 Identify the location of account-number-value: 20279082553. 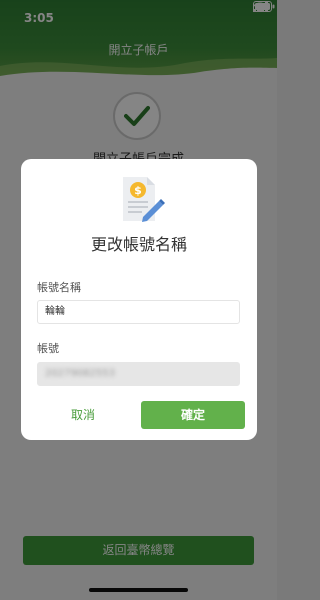
(80, 373).